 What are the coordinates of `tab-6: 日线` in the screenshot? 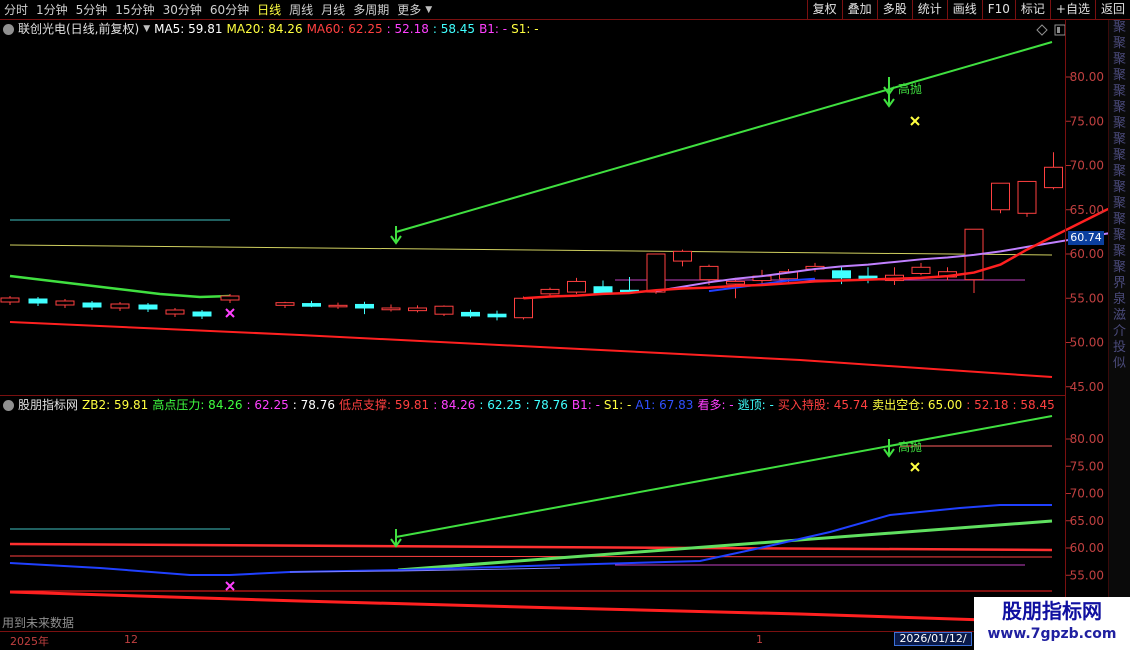 It's located at (269, 10).